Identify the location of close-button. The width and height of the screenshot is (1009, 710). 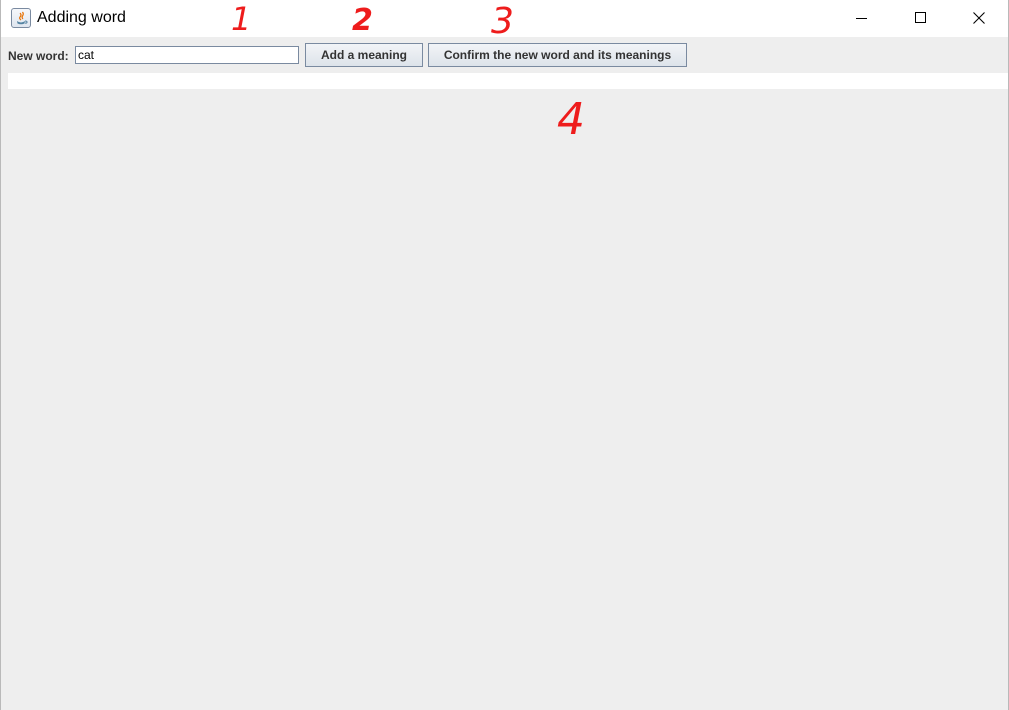
(979, 18).